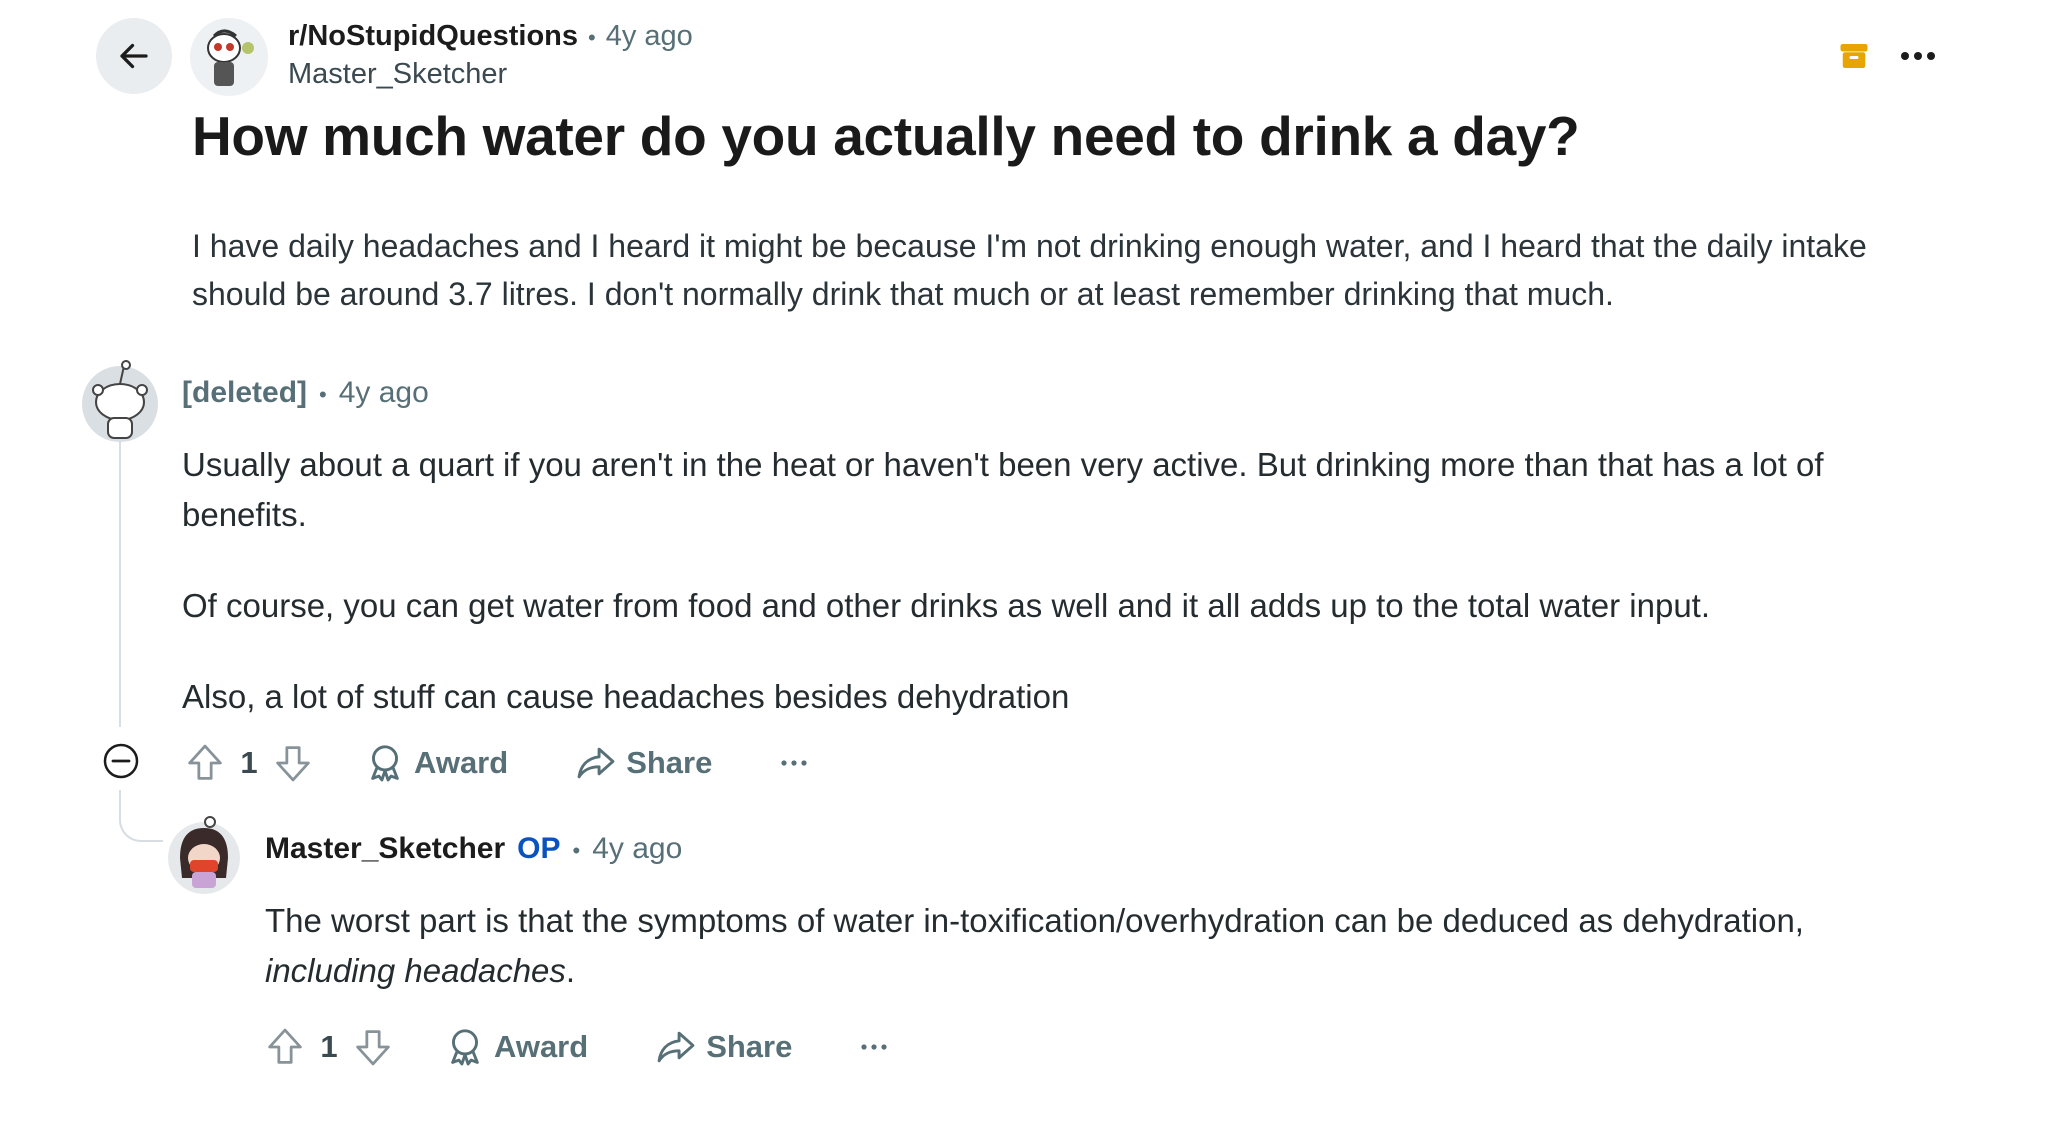 This screenshot has width=2048, height=1146. What do you see at coordinates (570, 970) in the screenshot?
I see `reply-text-end: .` at bounding box center [570, 970].